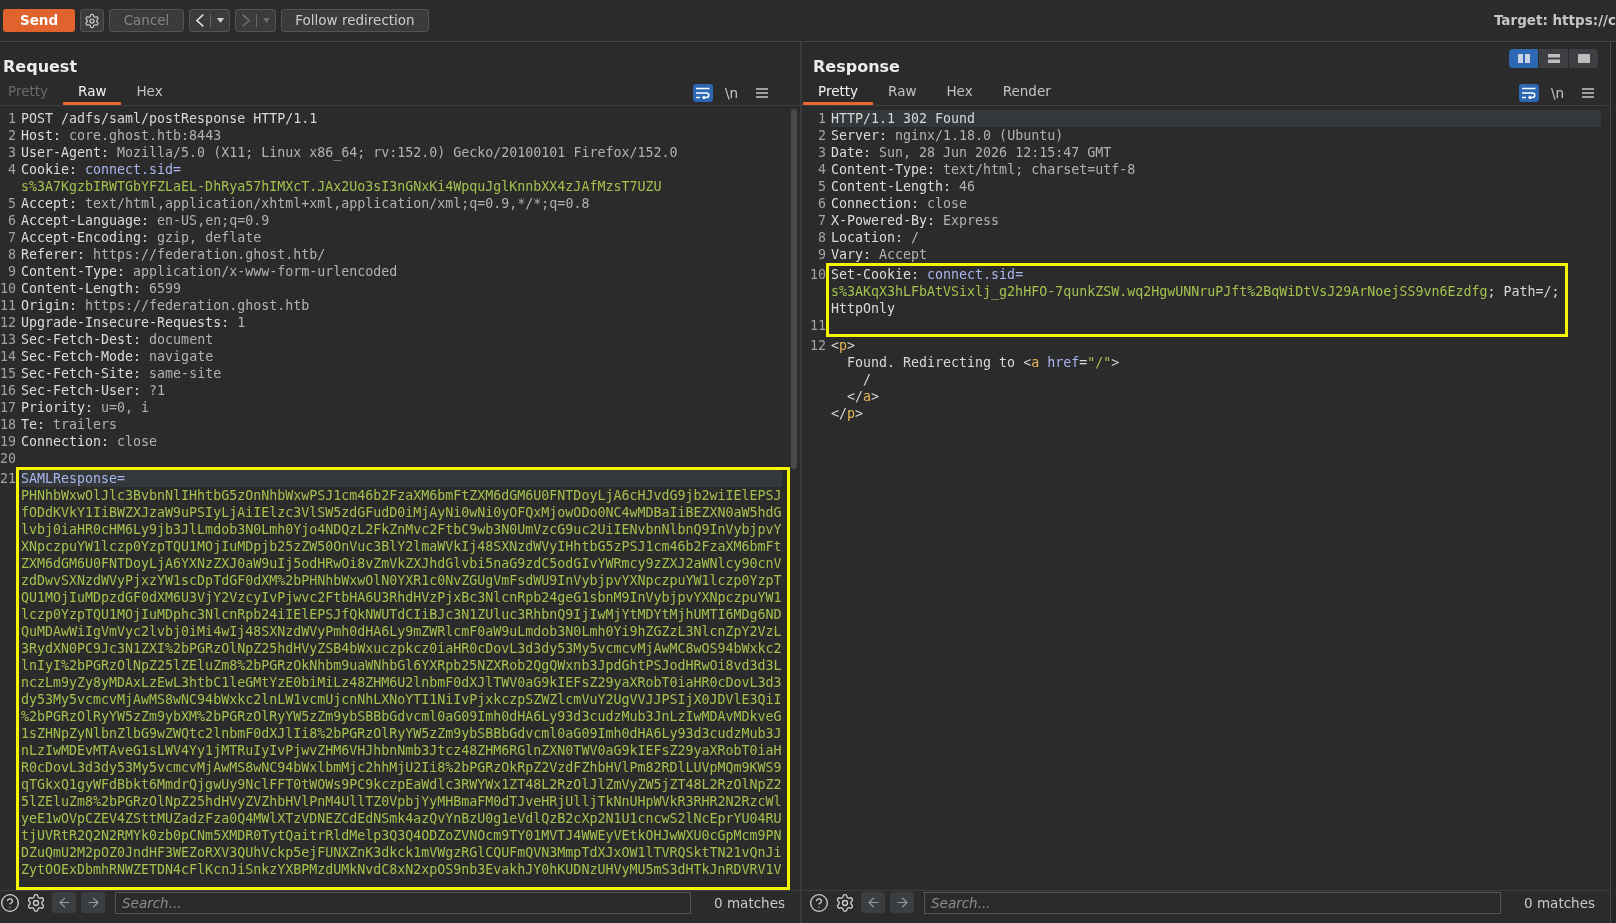 The height and width of the screenshot is (923, 1616). I want to click on code-line: lvbj0iaHR0cHM6Ly9jb3JlLmdob3N0Lmh0Yjo4NDQzL2FkZnMvc2FtbC9wb3N0UmVzcG9uc2UiIENvbnNlbnQ9InVybjpvY, so click(401, 529).